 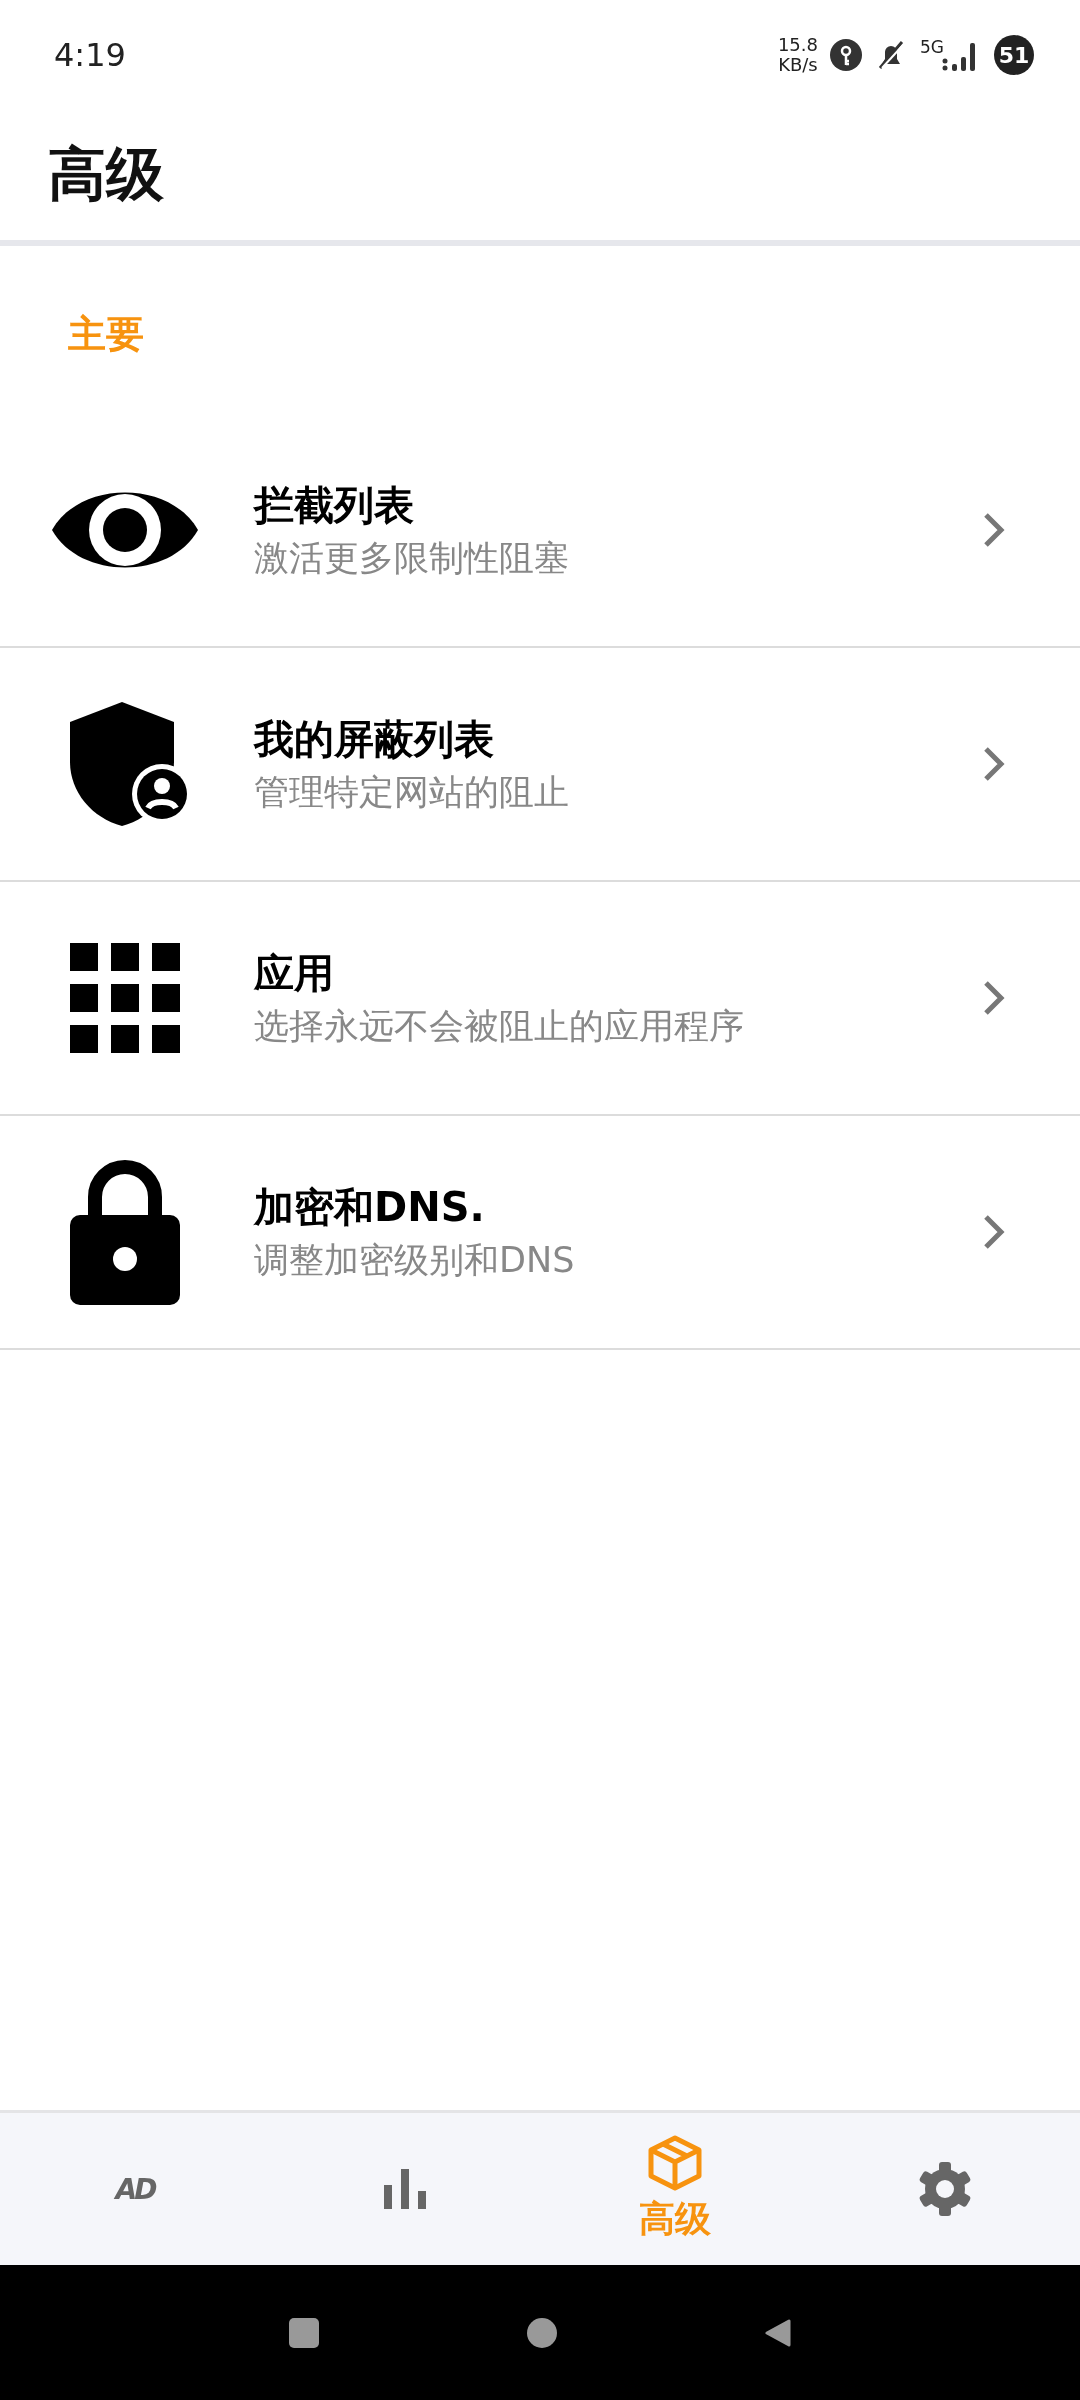 I want to click on bar-chart-icon, so click(x=405, y=2189).